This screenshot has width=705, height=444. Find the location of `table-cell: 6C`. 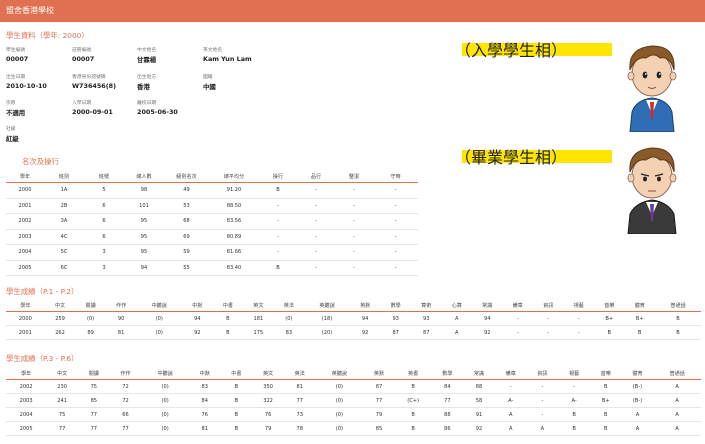

table-cell: 6C is located at coordinates (64, 268).